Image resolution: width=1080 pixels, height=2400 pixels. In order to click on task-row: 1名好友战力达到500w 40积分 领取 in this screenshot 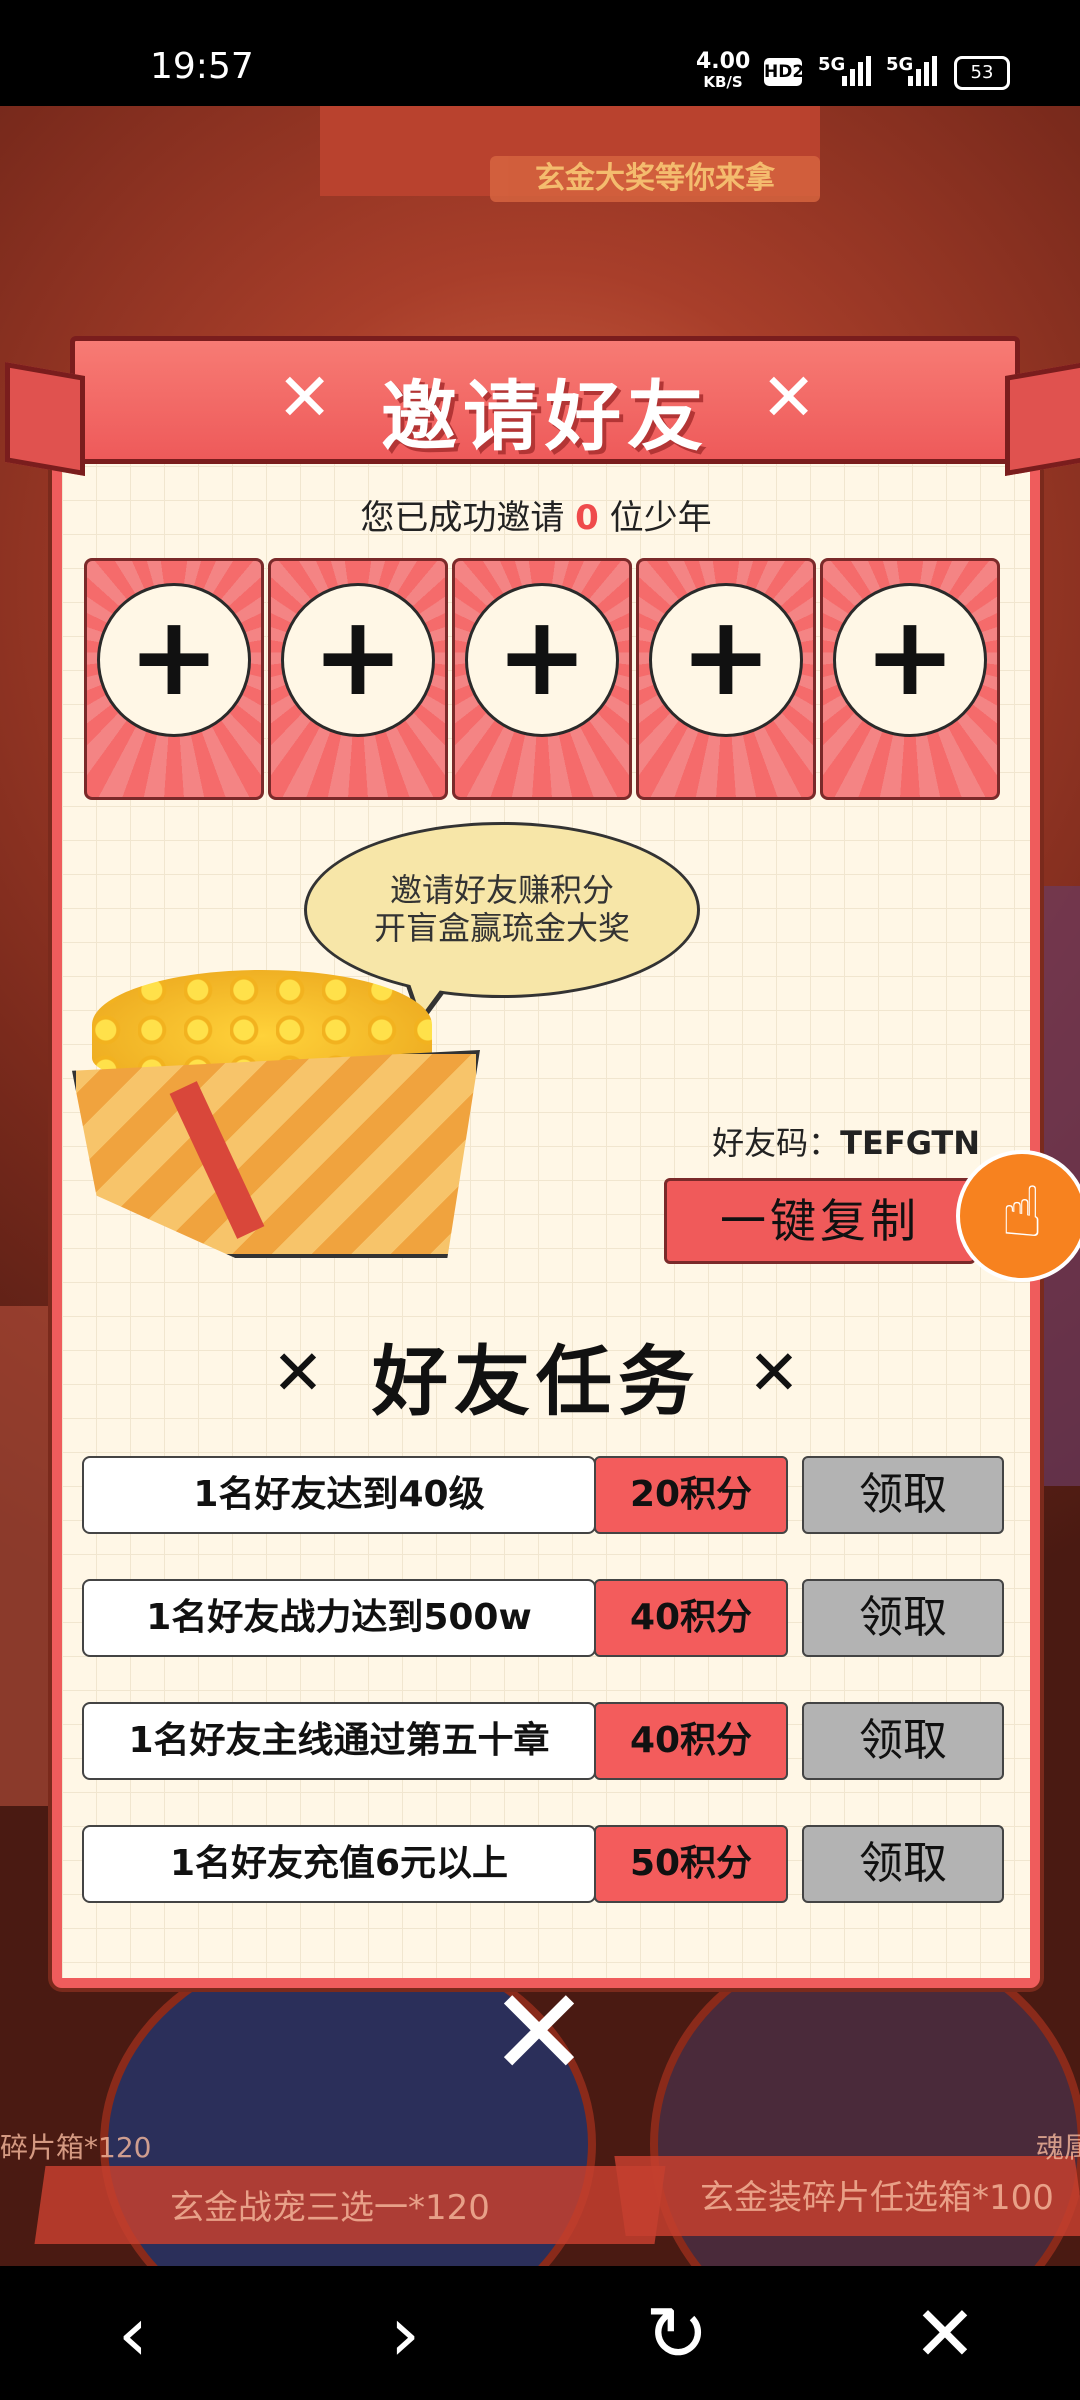, I will do `click(543, 1618)`.